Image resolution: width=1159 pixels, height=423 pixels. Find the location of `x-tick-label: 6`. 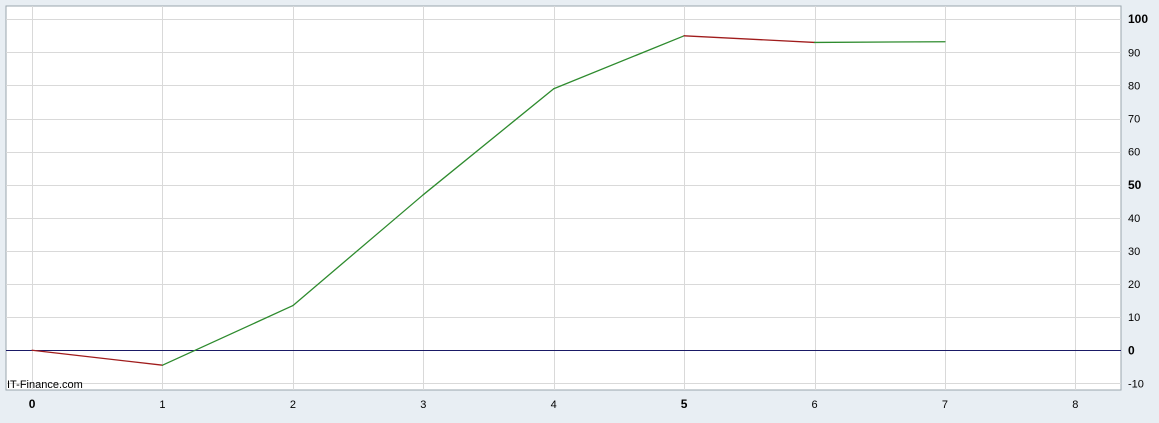

x-tick-label: 6 is located at coordinates (814, 405).